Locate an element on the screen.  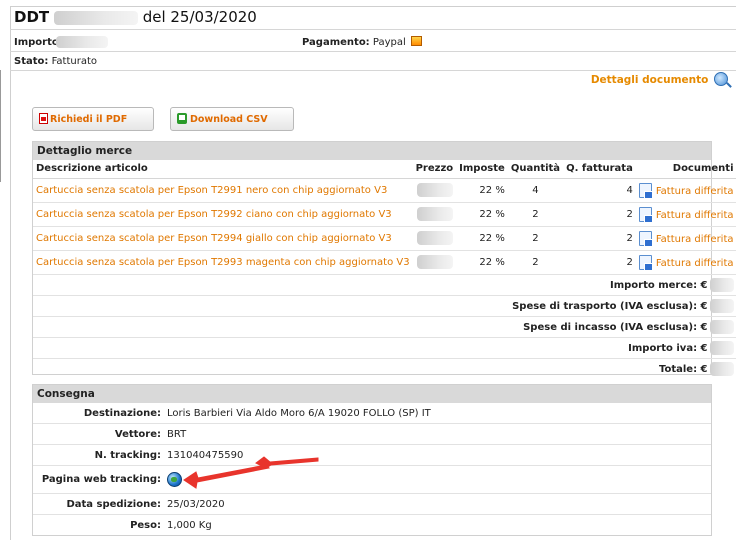
total-row: Spese di incasso (IVA esclusa): € is located at coordinates (384, 327).